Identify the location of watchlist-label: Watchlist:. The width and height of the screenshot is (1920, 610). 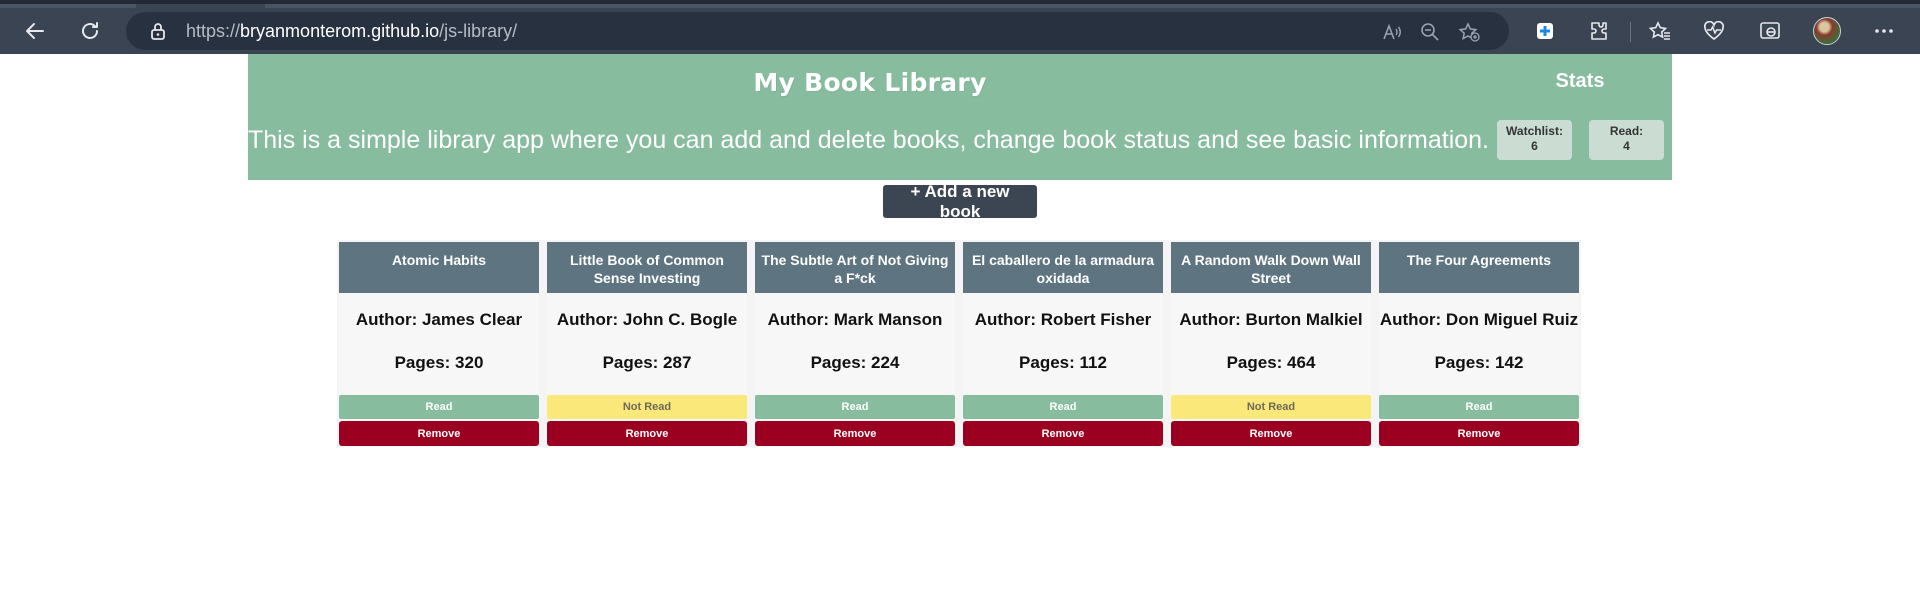
(1534, 131).